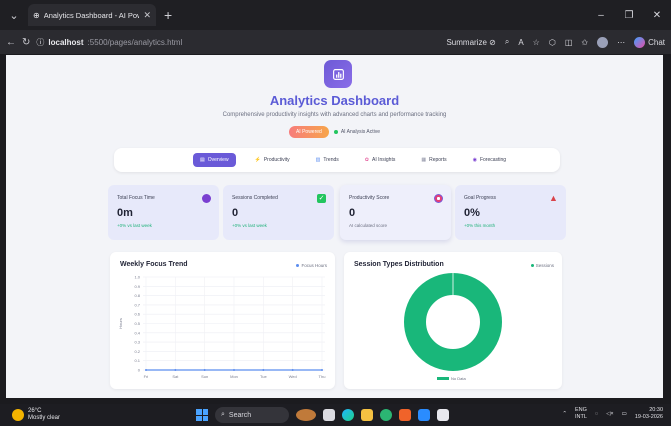 The height and width of the screenshot is (426, 671). What do you see at coordinates (257, 160) in the screenshot?
I see `bolt-icon: ⚡` at bounding box center [257, 160].